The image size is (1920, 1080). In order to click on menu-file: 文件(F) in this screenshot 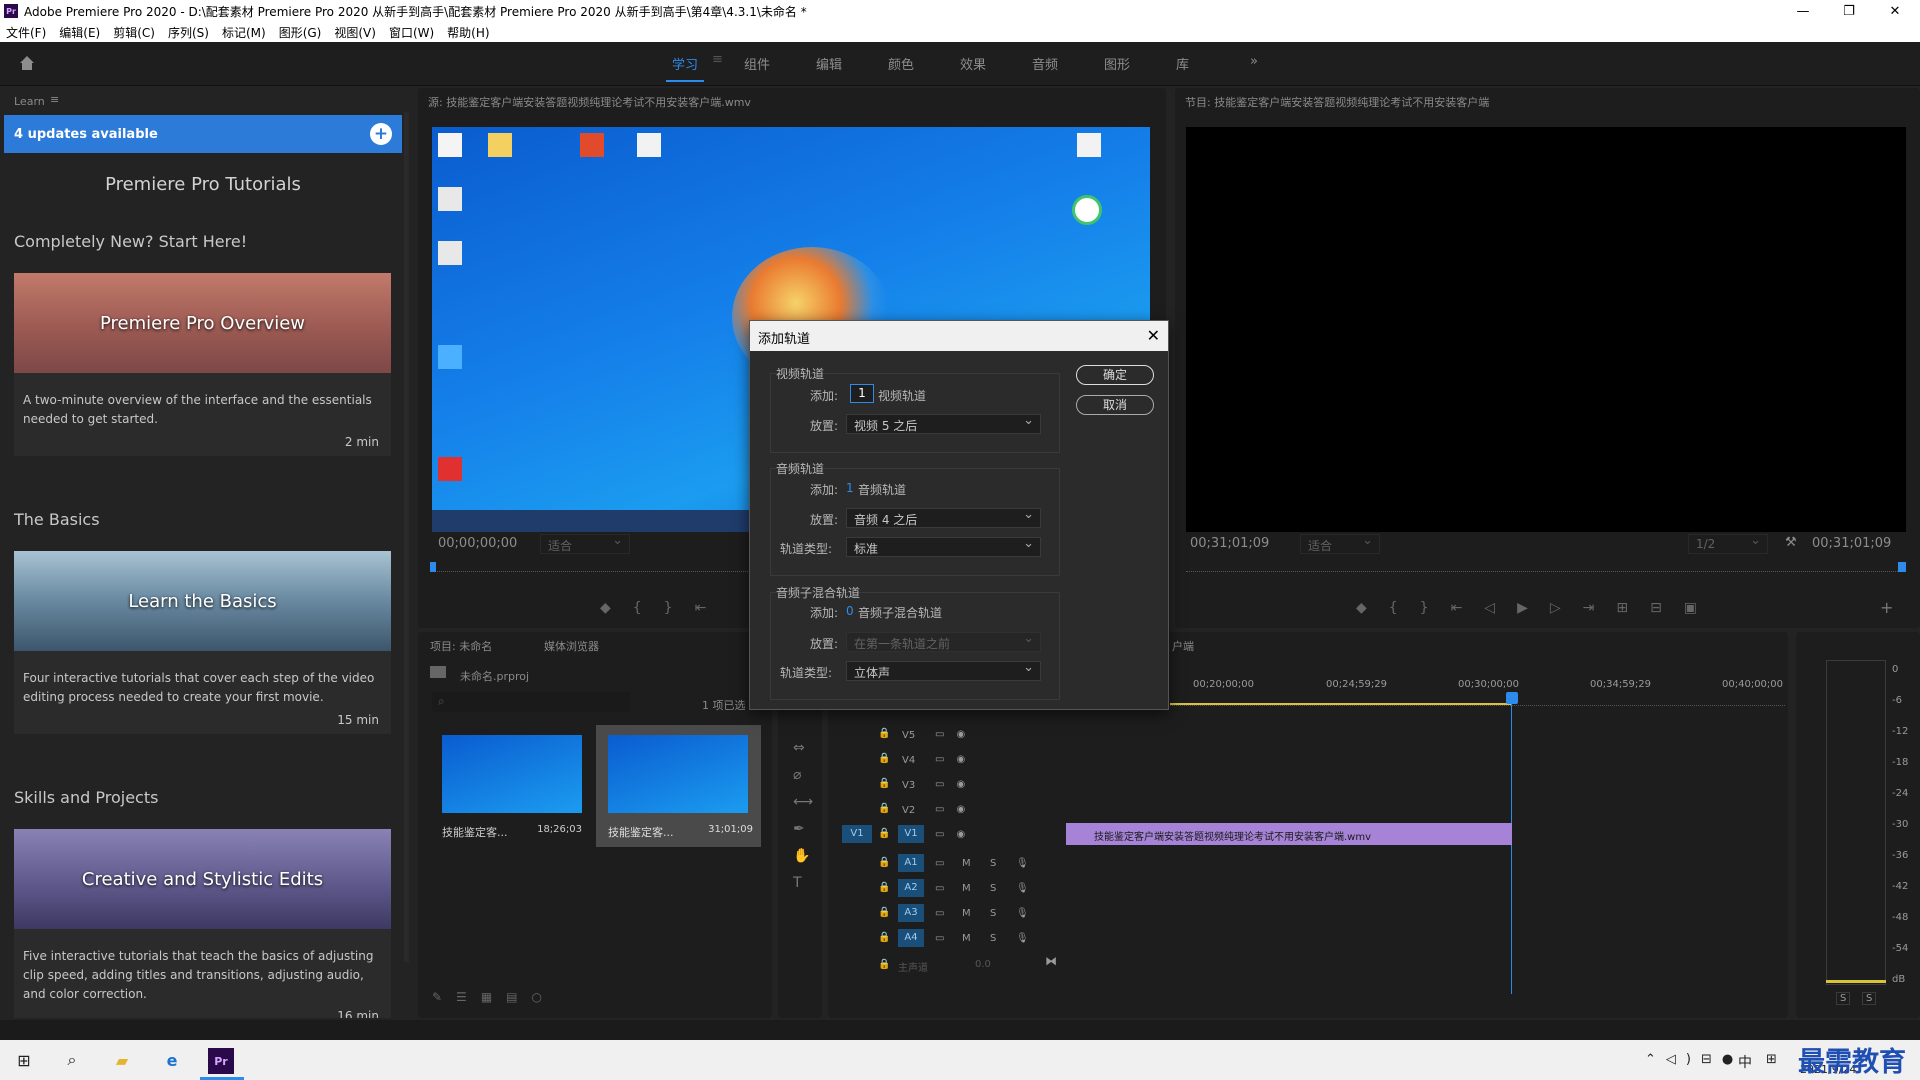, I will do `click(26, 32)`.